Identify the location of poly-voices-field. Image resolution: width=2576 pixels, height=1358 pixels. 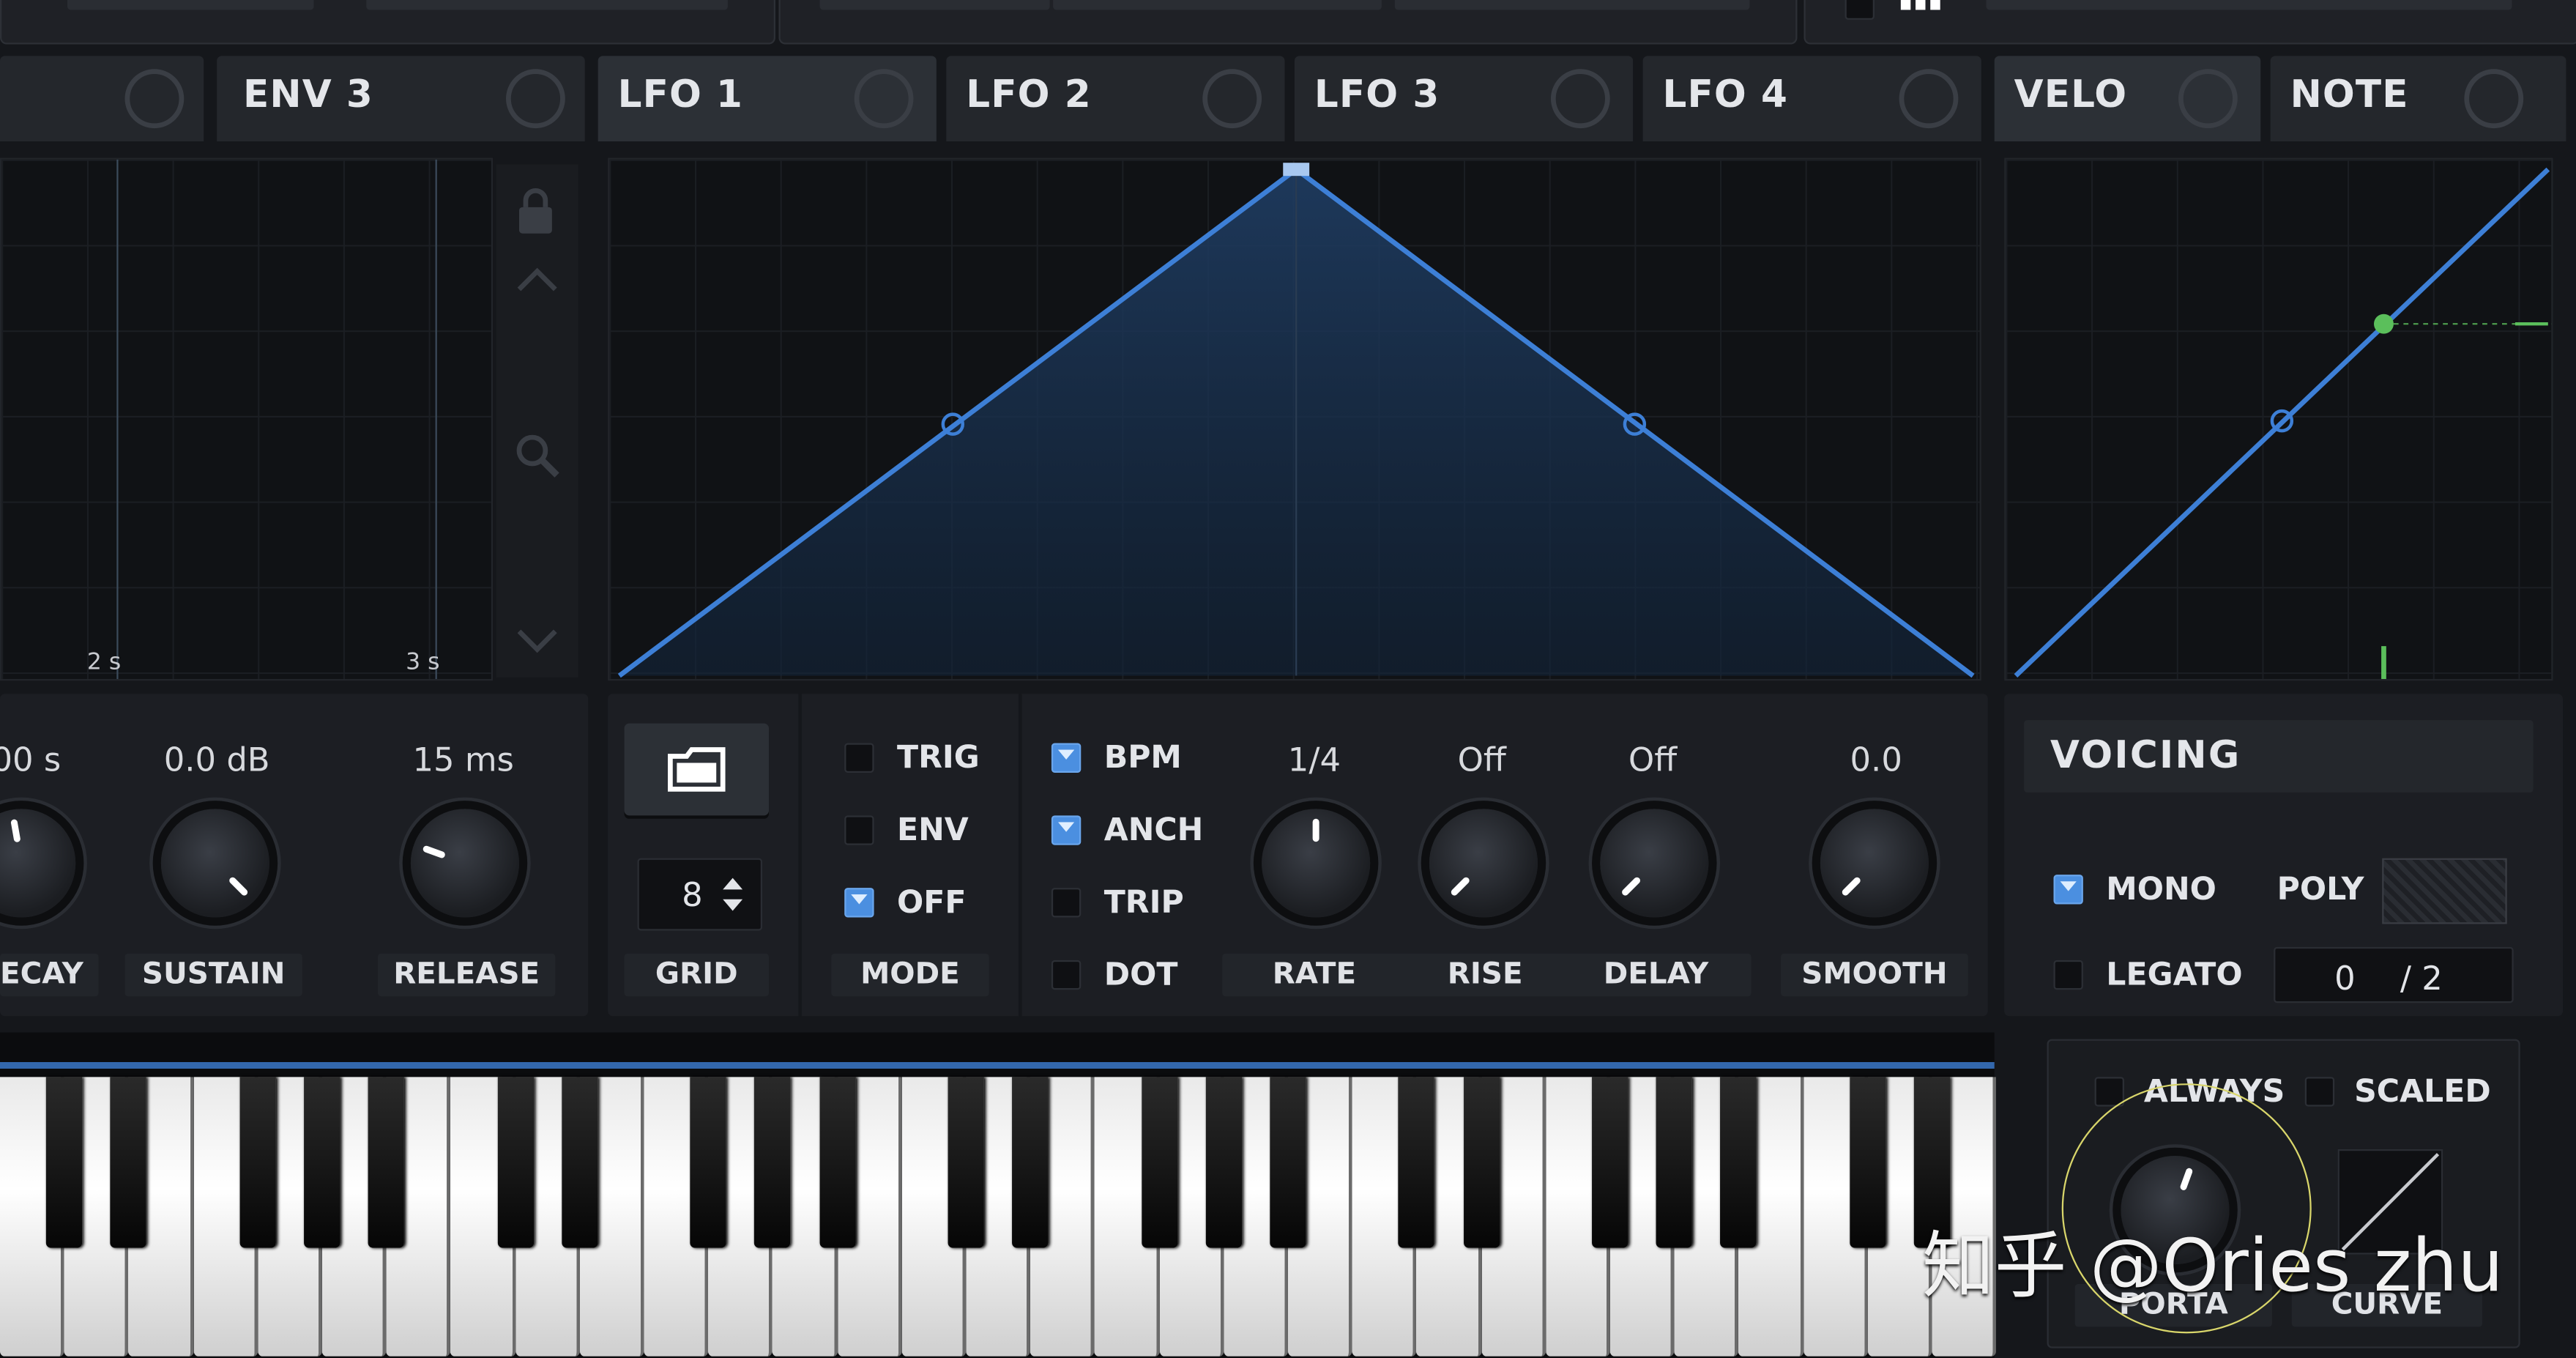
(2444, 891).